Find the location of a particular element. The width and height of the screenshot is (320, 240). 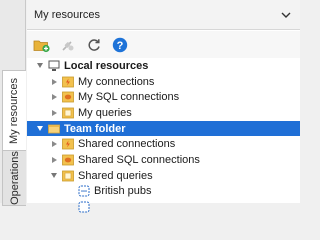

tree-item-local-resources: Local resources is located at coordinates (163, 66).